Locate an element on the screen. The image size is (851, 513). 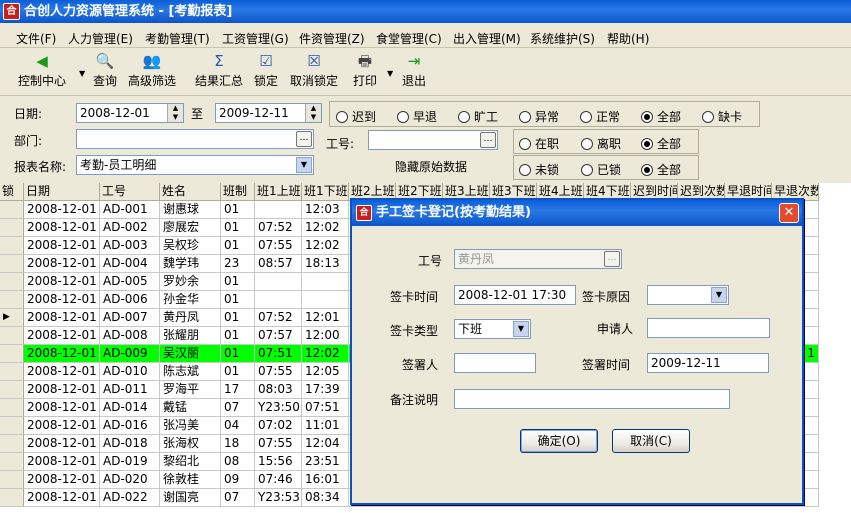
menu-access: 出入管理(M) is located at coordinates (487, 38).